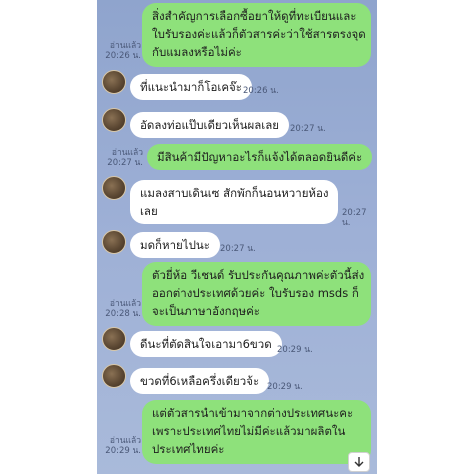  I want to click on message-bubble-incoming: ที่แนะนำมาก็โอเคจ๊ะ, so click(191, 87).